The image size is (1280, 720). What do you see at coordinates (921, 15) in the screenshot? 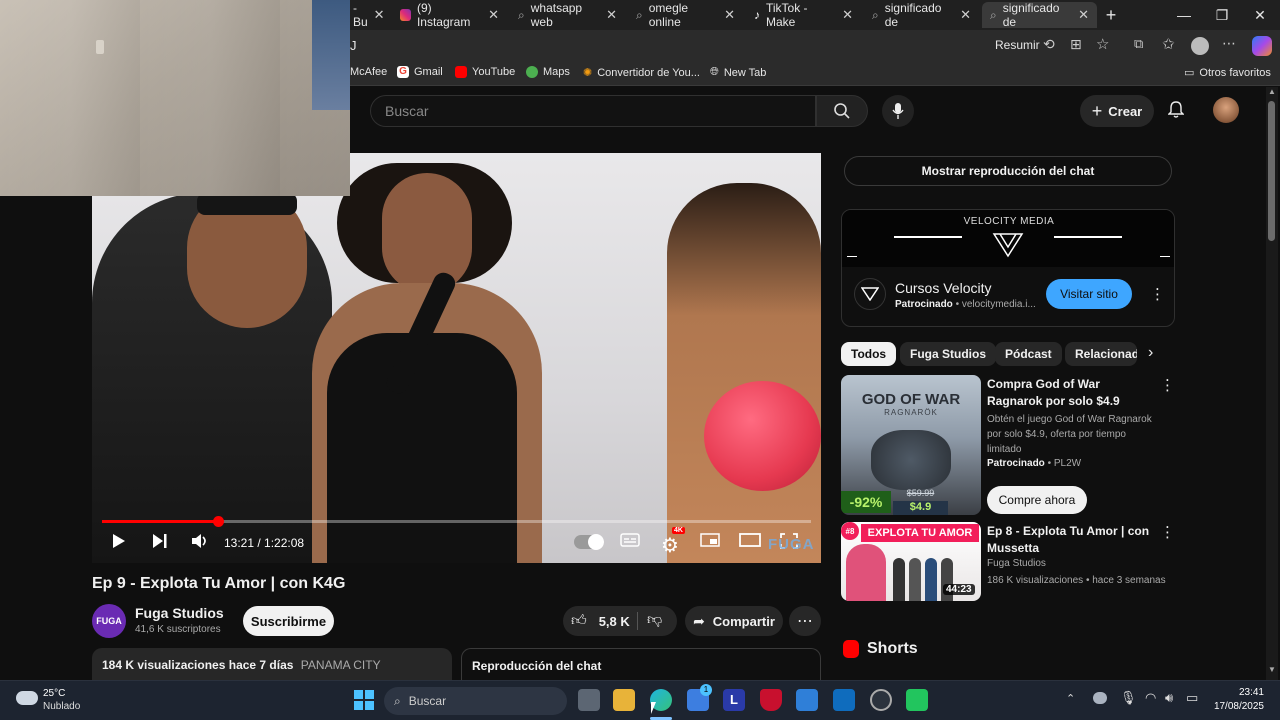
I see `browser-tab: ⌕ significado de ✕` at bounding box center [921, 15].